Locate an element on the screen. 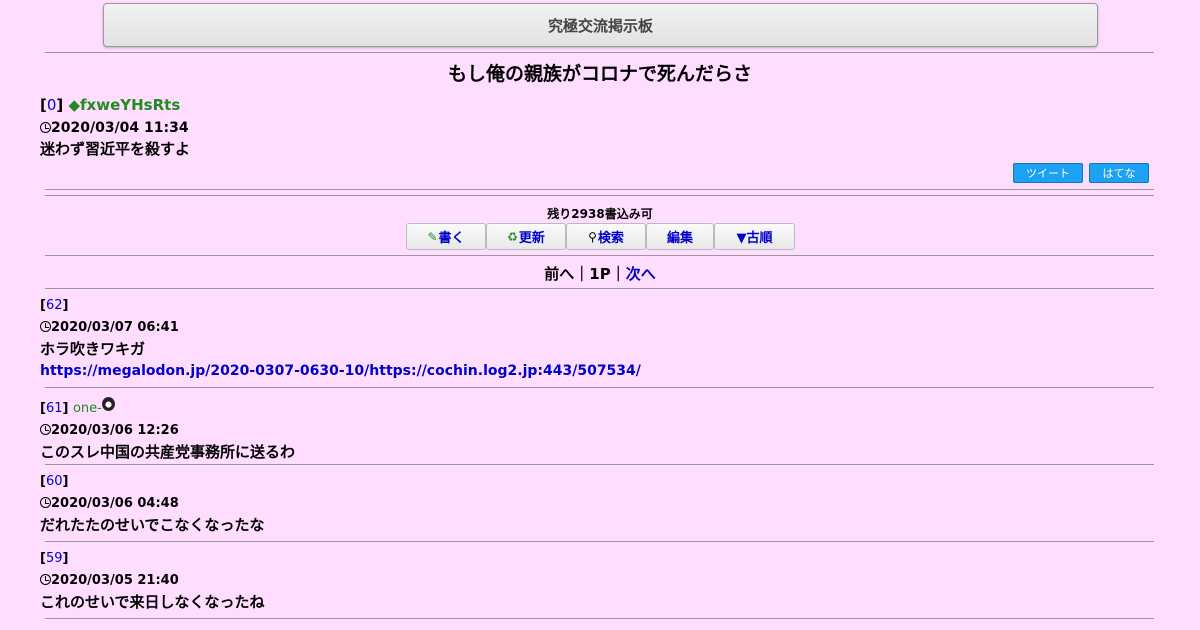  site-title-text: 究極交流掲示板 is located at coordinates (600, 25).